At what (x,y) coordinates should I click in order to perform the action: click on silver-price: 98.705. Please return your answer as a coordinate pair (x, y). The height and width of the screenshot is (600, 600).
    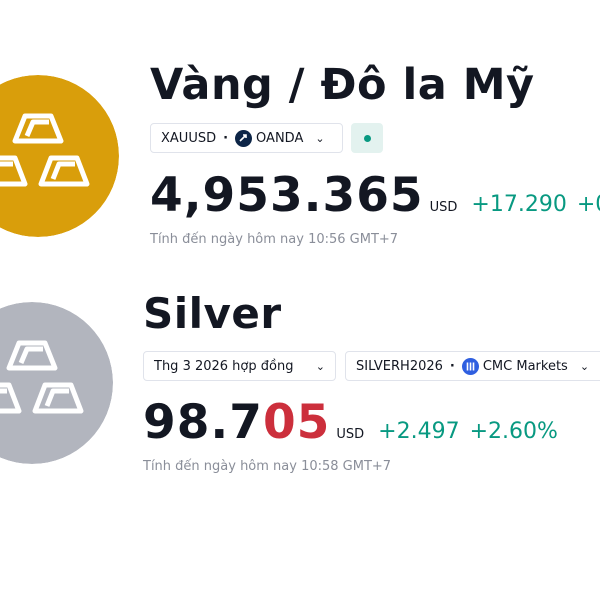
    Looking at the image, I should click on (236, 422).